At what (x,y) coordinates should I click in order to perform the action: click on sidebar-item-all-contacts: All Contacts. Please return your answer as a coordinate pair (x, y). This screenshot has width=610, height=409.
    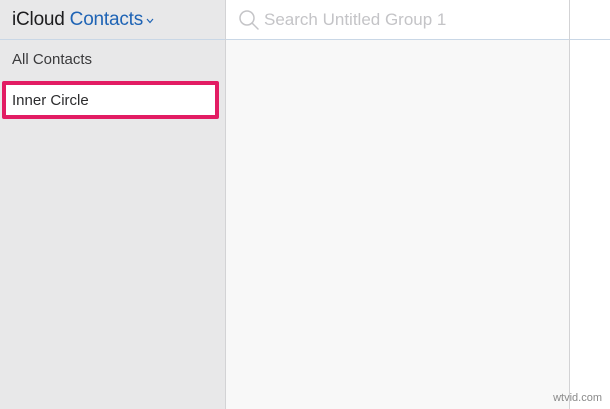
    Looking at the image, I should click on (112, 60).